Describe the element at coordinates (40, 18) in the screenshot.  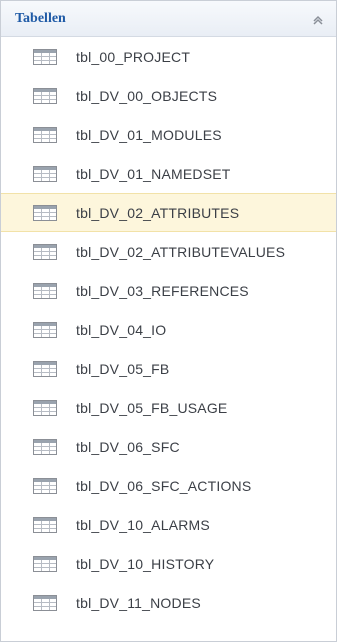
I see `group-title: Tabellen` at that location.